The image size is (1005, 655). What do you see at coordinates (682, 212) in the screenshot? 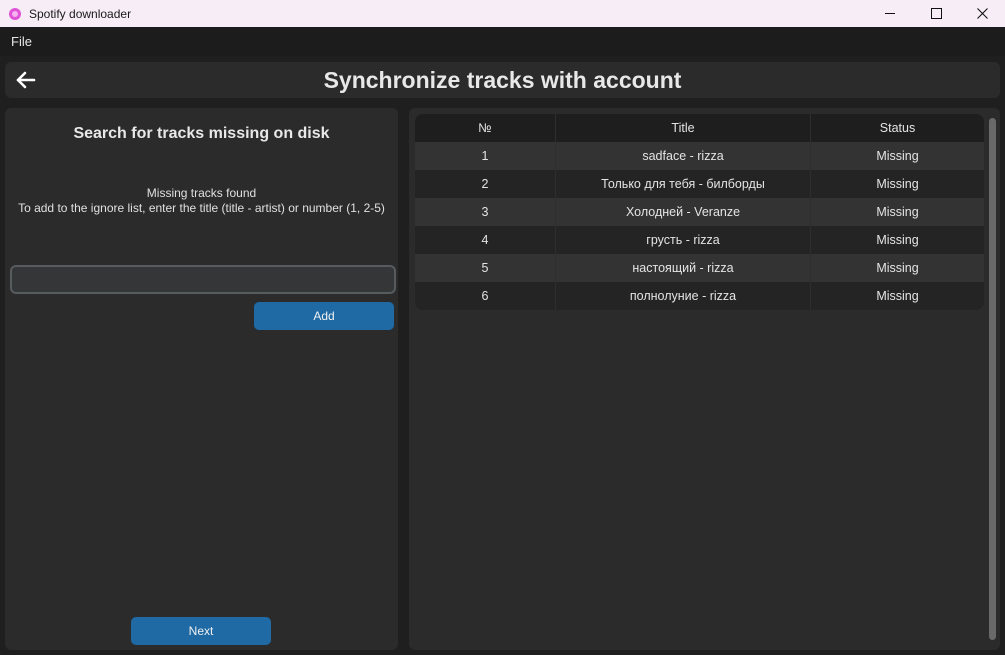
I see `cell-title: Холодней - Veranze` at bounding box center [682, 212].